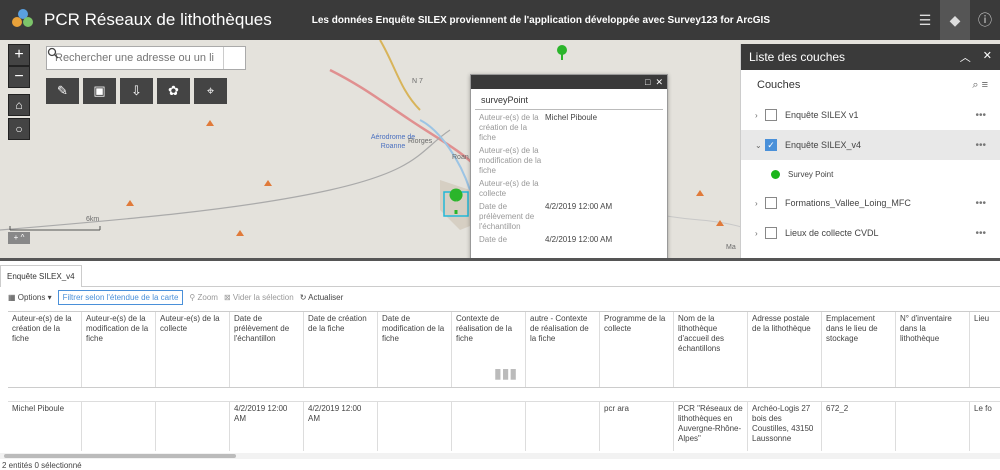  Describe the element at coordinates (760, 145) in the screenshot. I see `chevron-down-icon: ⌄` at that location.